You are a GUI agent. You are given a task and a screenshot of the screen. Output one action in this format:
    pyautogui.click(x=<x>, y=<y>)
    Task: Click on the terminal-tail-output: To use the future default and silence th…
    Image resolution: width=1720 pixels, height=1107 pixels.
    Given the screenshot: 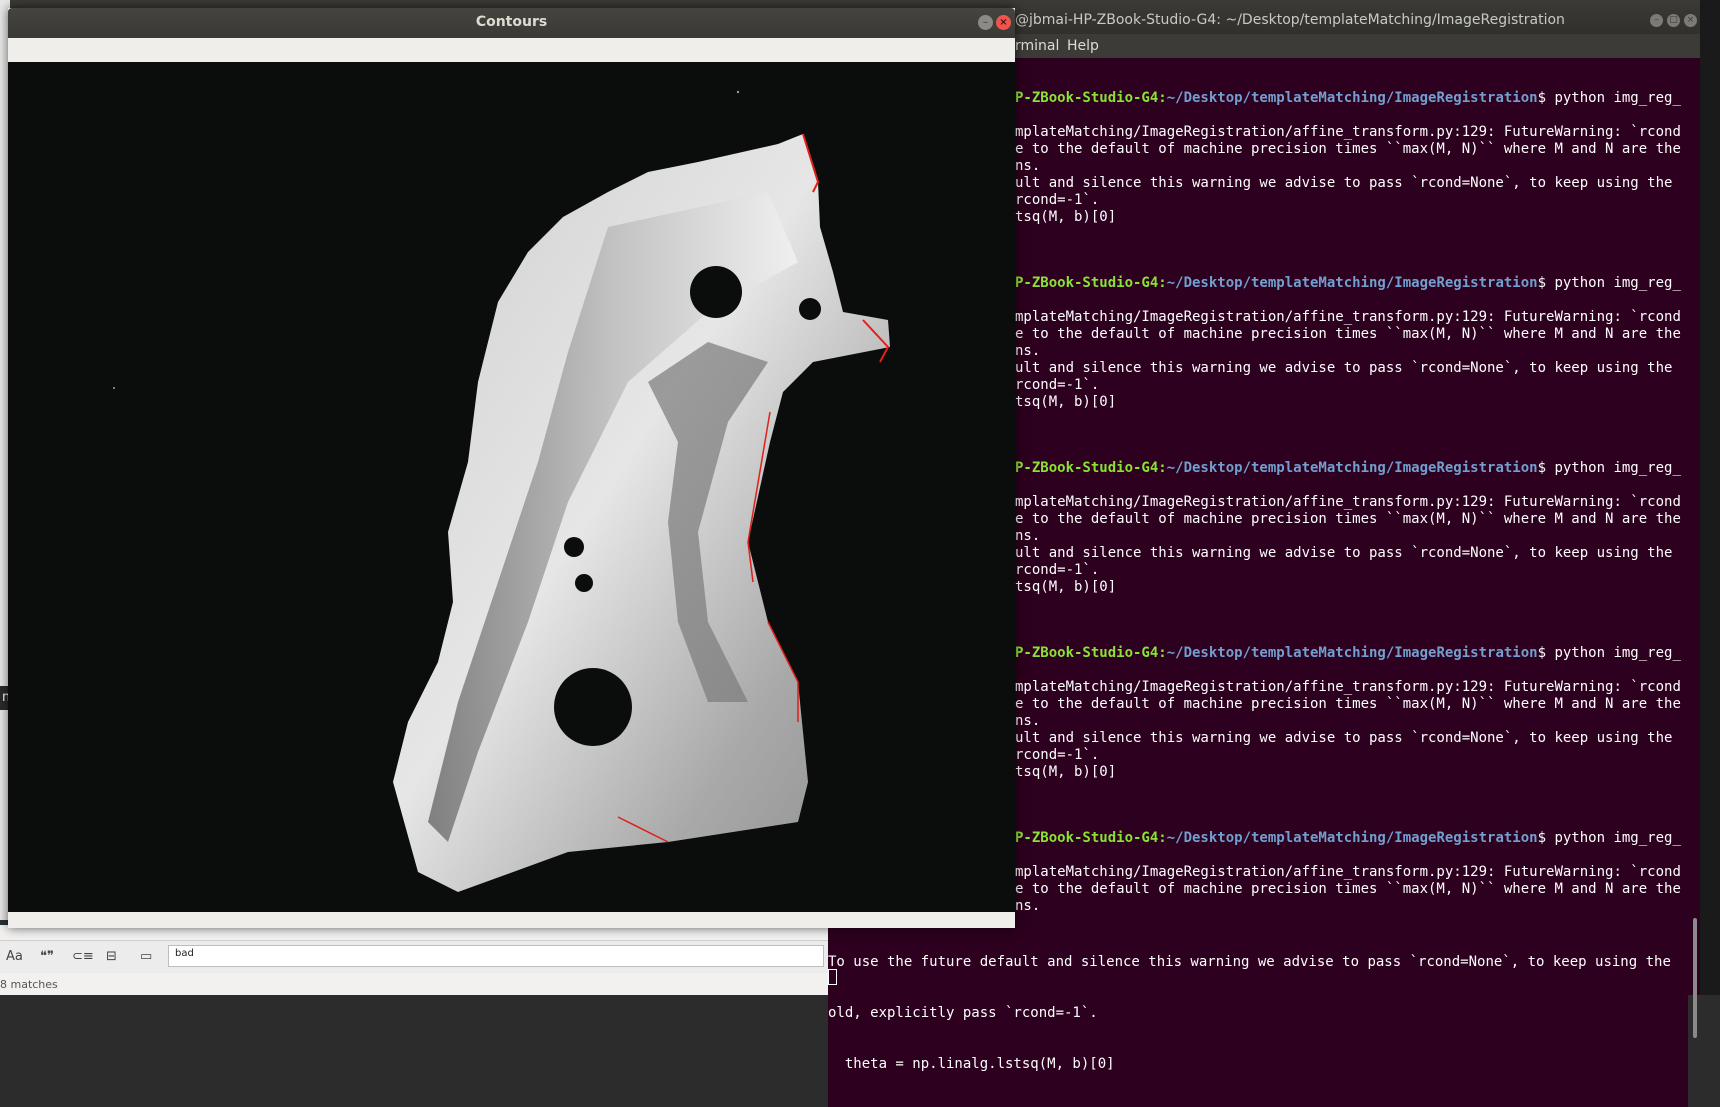 What is the action you would take?
    pyautogui.click(x=1258, y=1013)
    